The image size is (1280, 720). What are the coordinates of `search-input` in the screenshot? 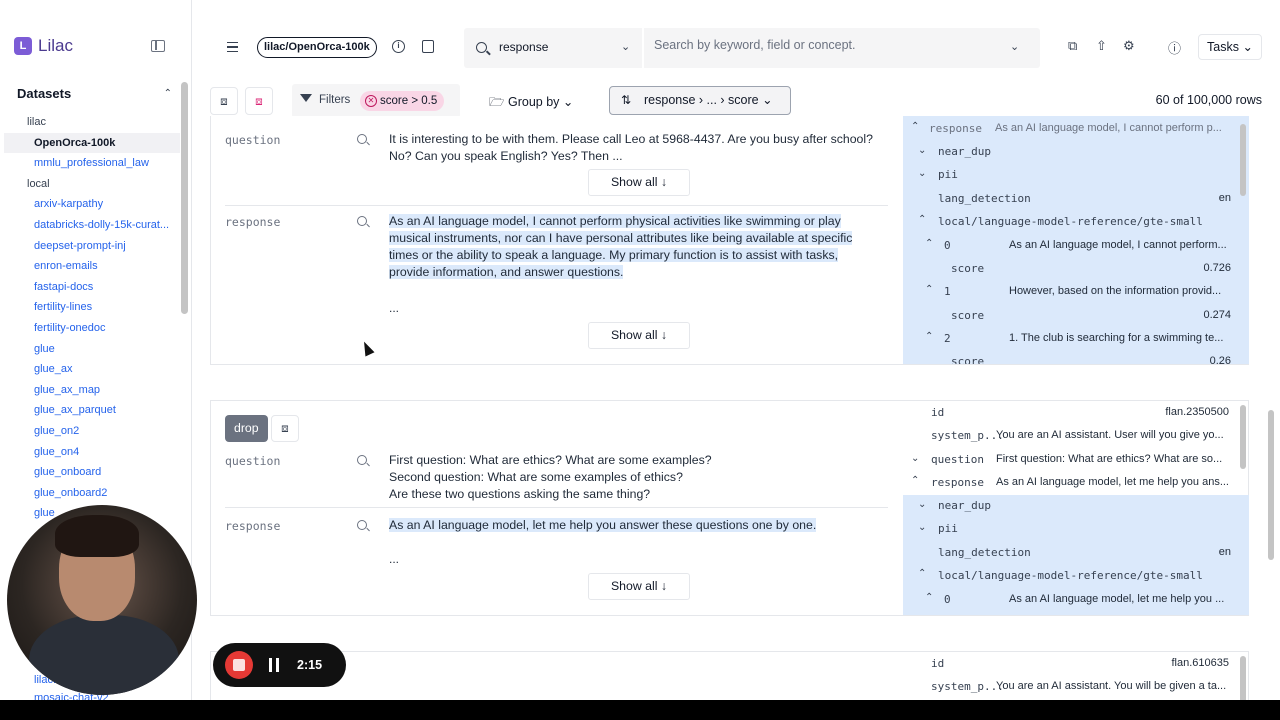 It's located at (819, 45).